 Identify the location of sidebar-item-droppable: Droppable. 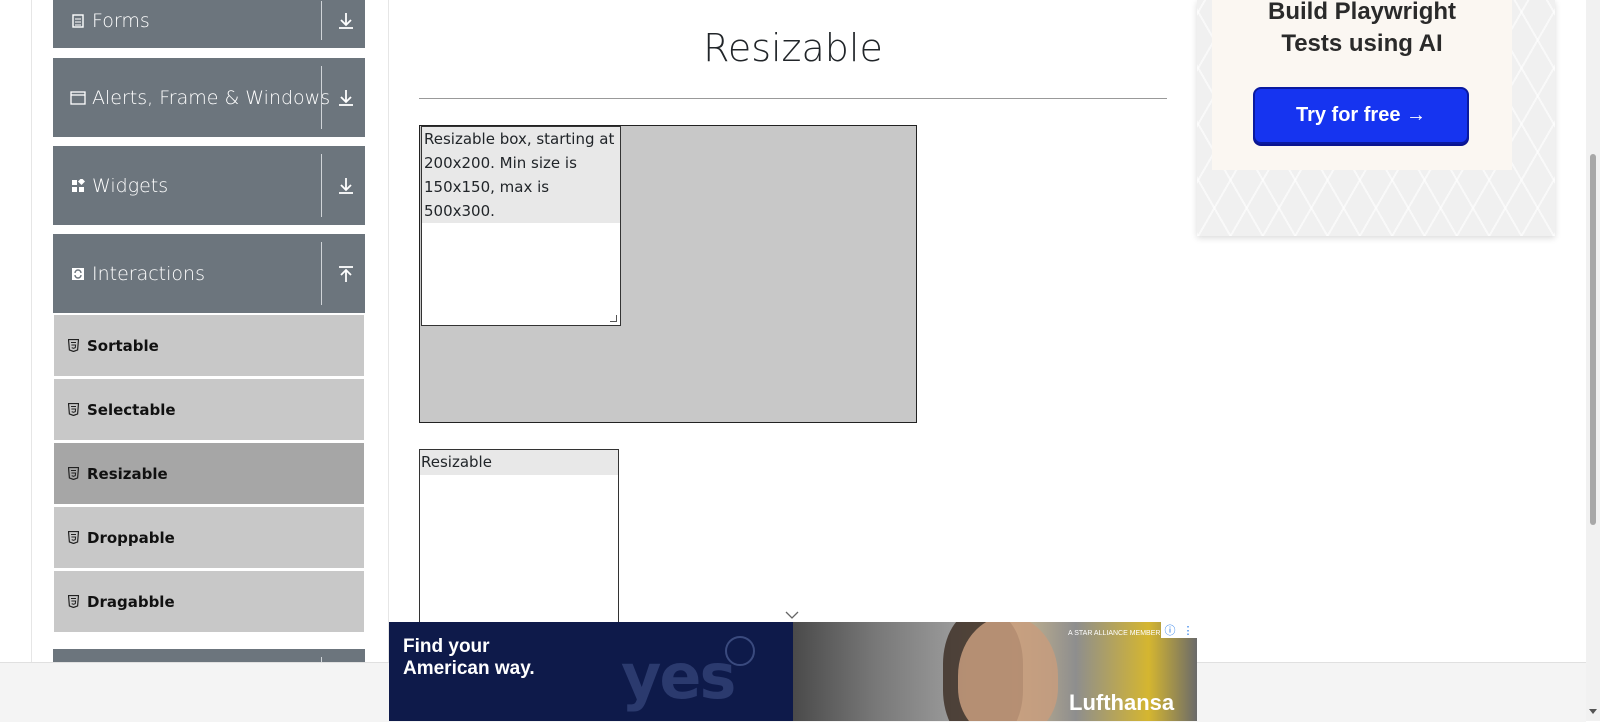
(209, 537).